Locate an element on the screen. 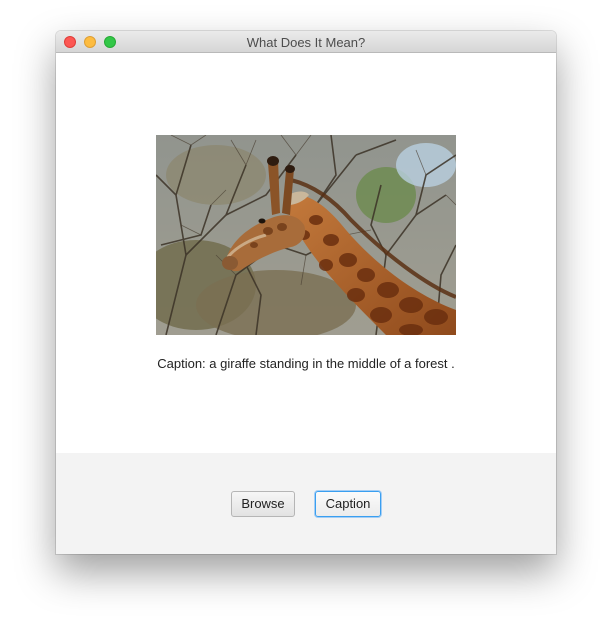 The width and height of the screenshot is (612, 634). window-title: What Does It Mean? is located at coordinates (306, 42).